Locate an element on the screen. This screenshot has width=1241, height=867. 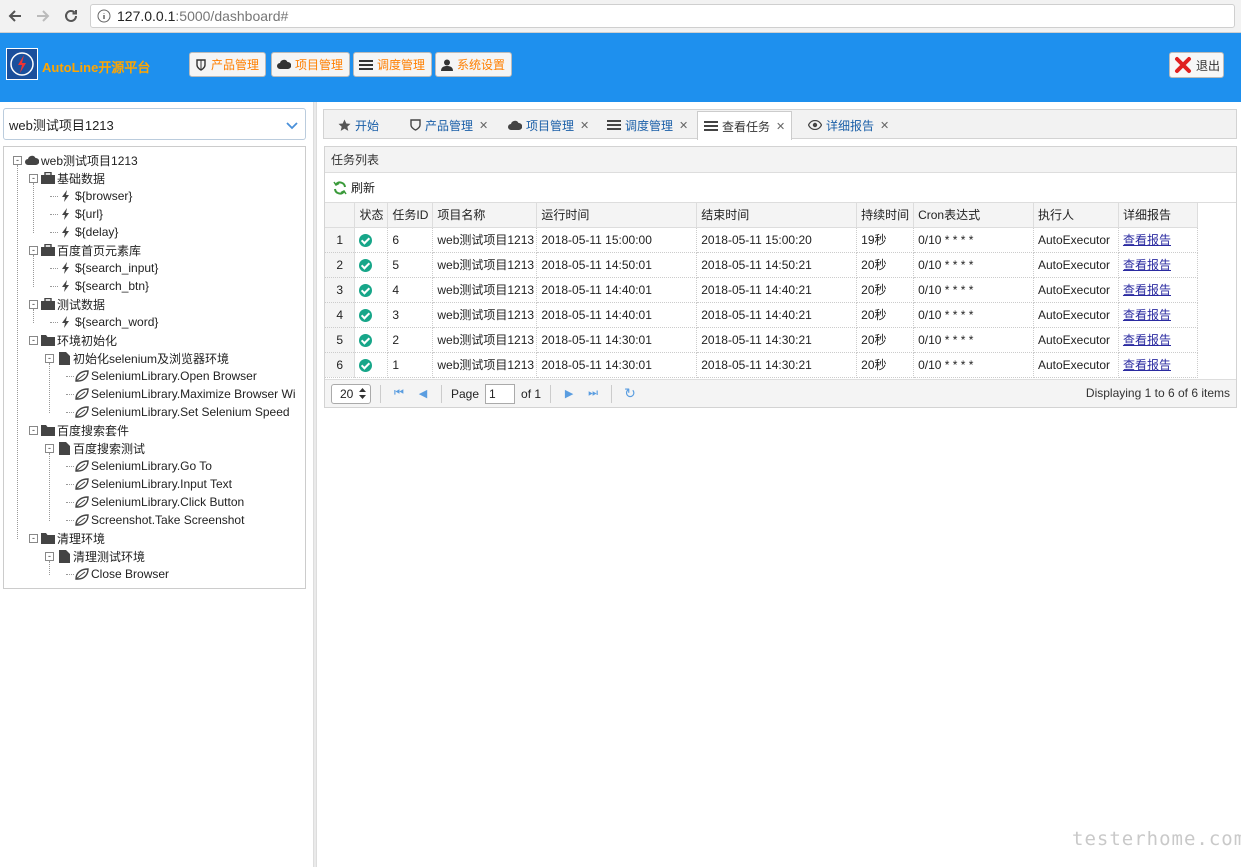
tree-node-case: 初始化selenium及浏览器环境 is located at coordinates (142, 358).